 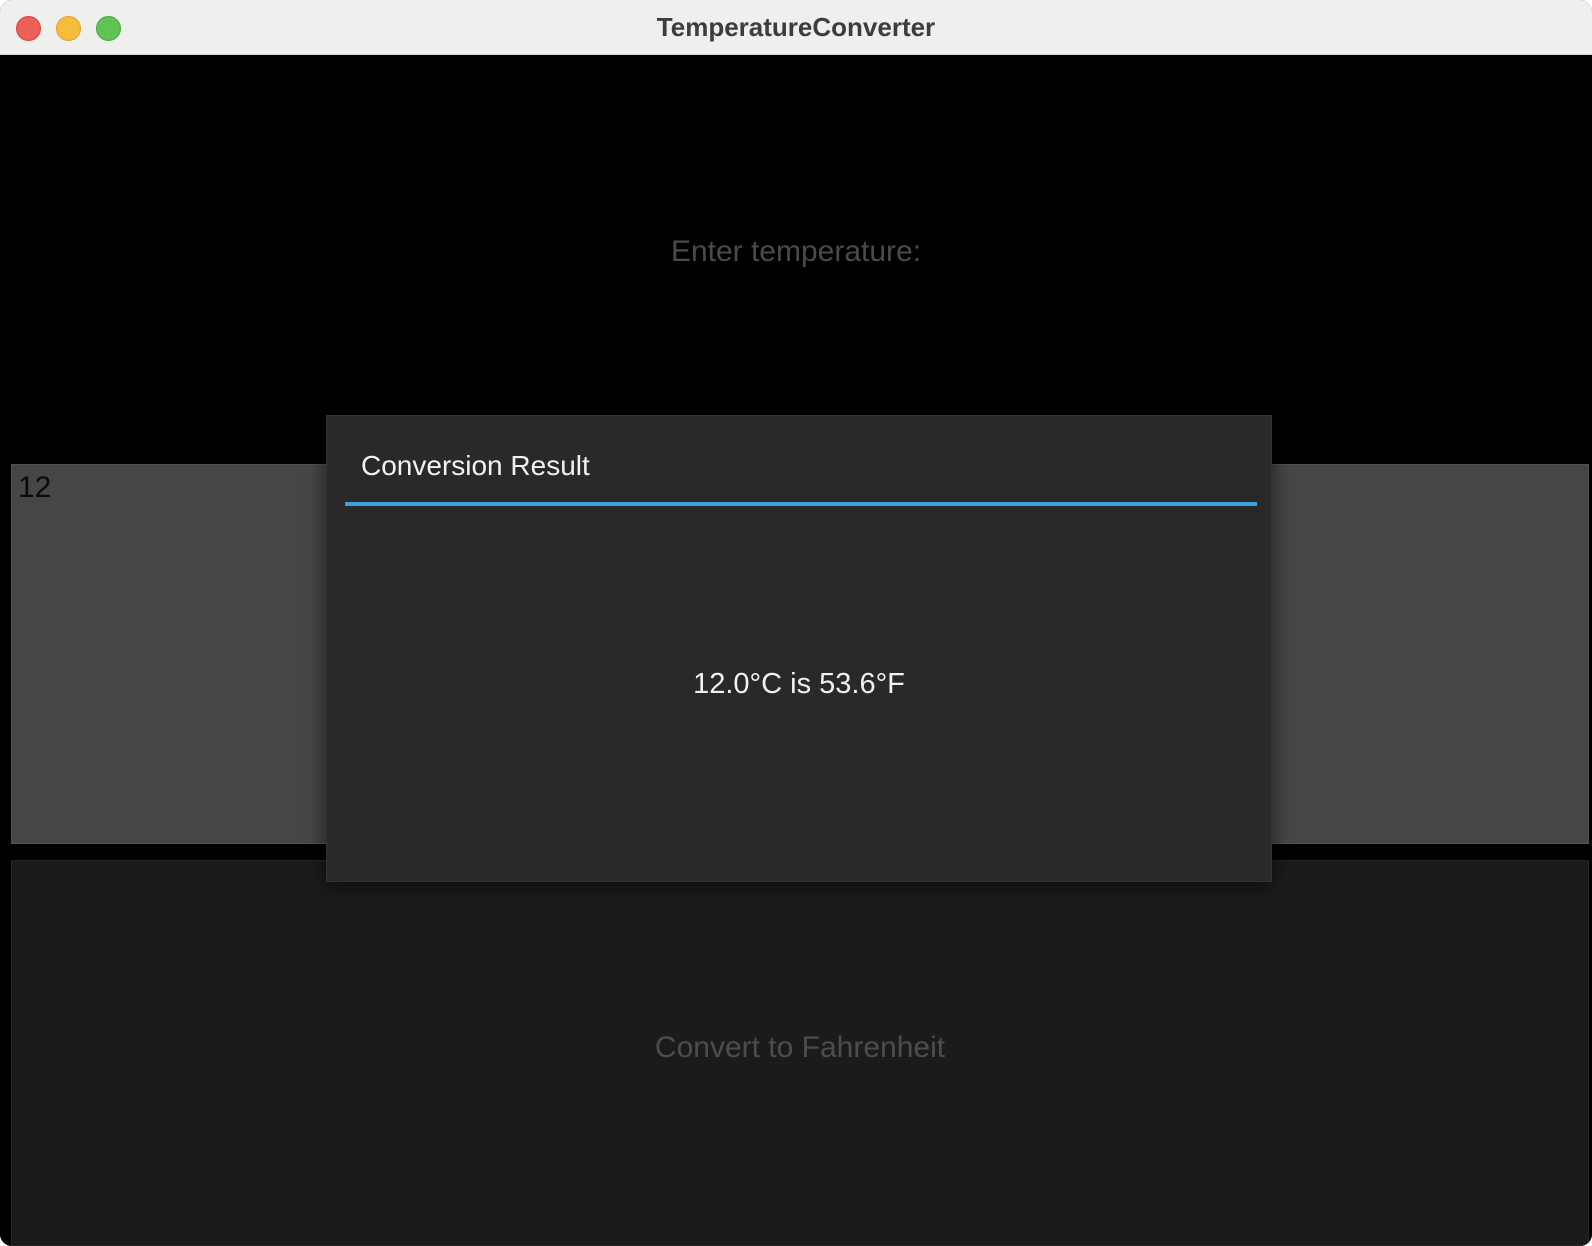 What do you see at coordinates (796, 251) in the screenshot?
I see `temperature-prompt-label: Enter temperature:` at bounding box center [796, 251].